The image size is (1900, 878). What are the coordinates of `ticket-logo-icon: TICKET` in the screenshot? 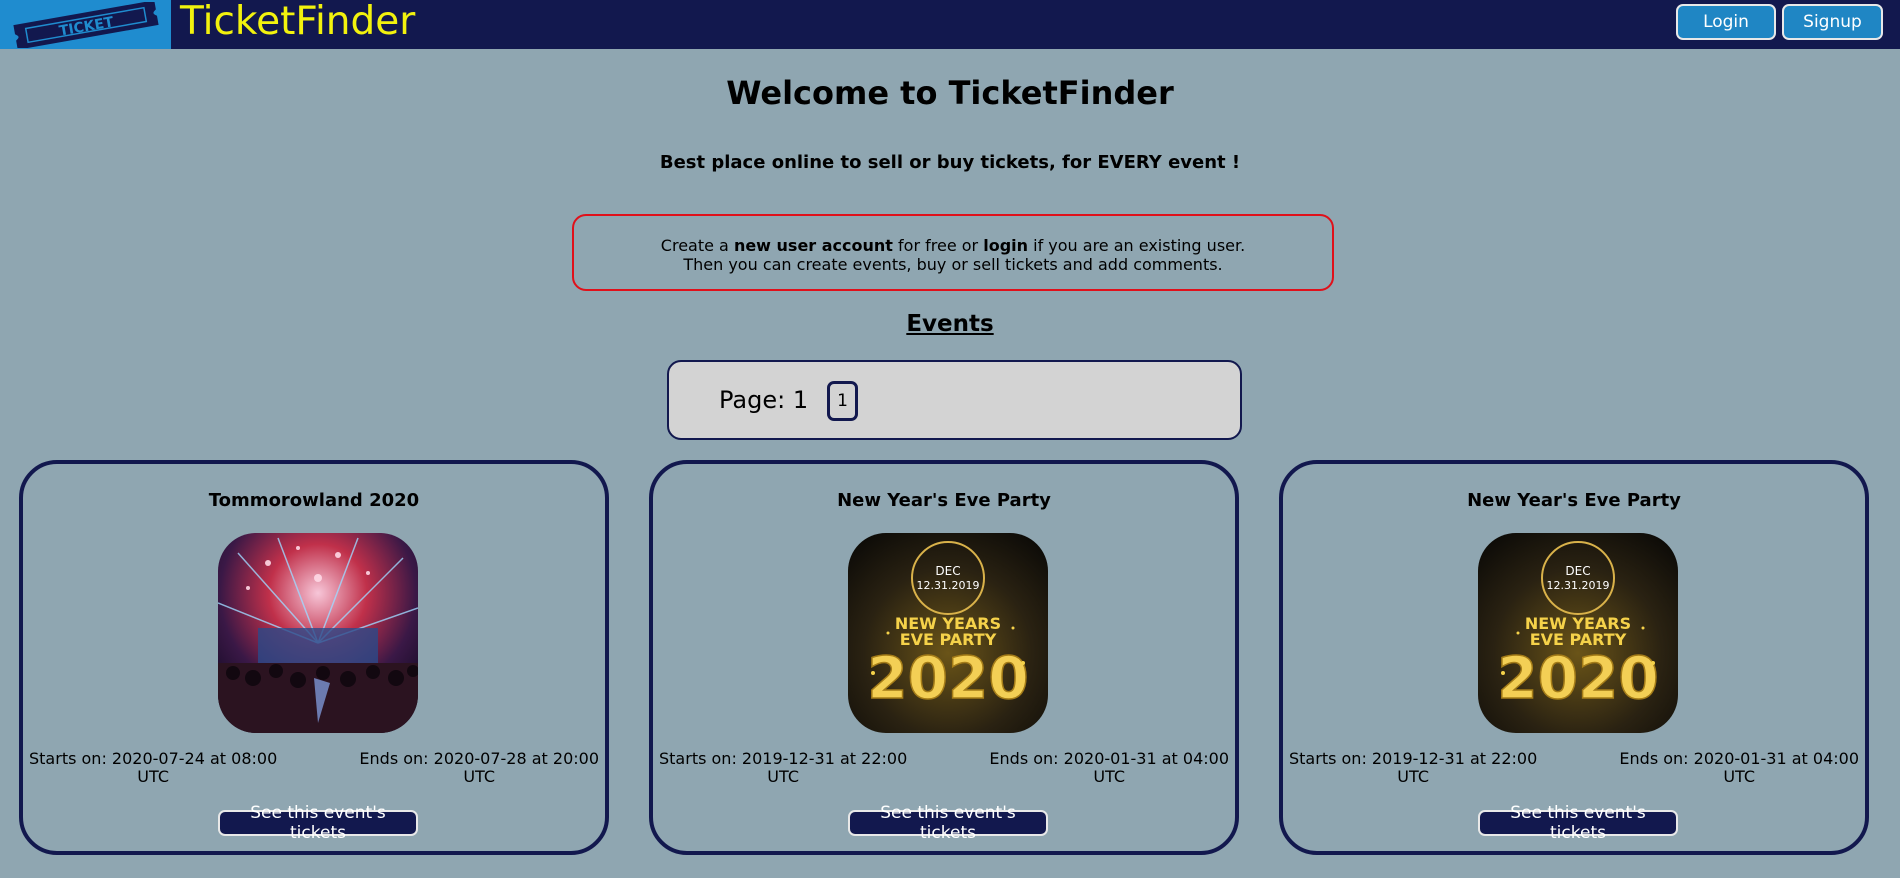 It's located at (86, 25).